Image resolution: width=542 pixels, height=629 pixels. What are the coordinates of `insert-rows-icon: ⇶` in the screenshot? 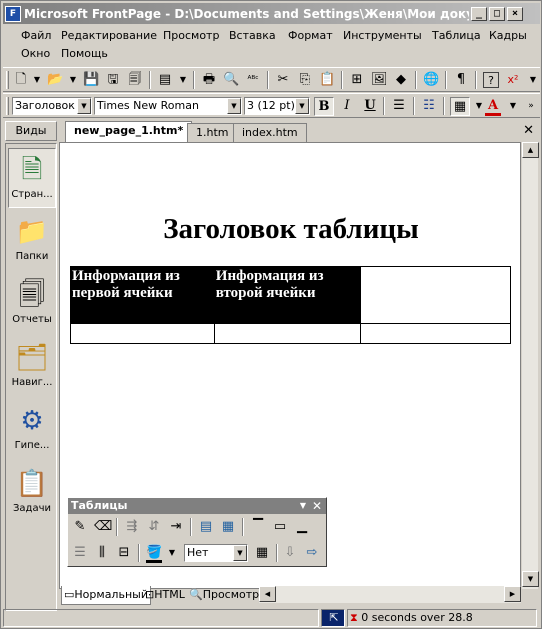 It's located at (132, 527).